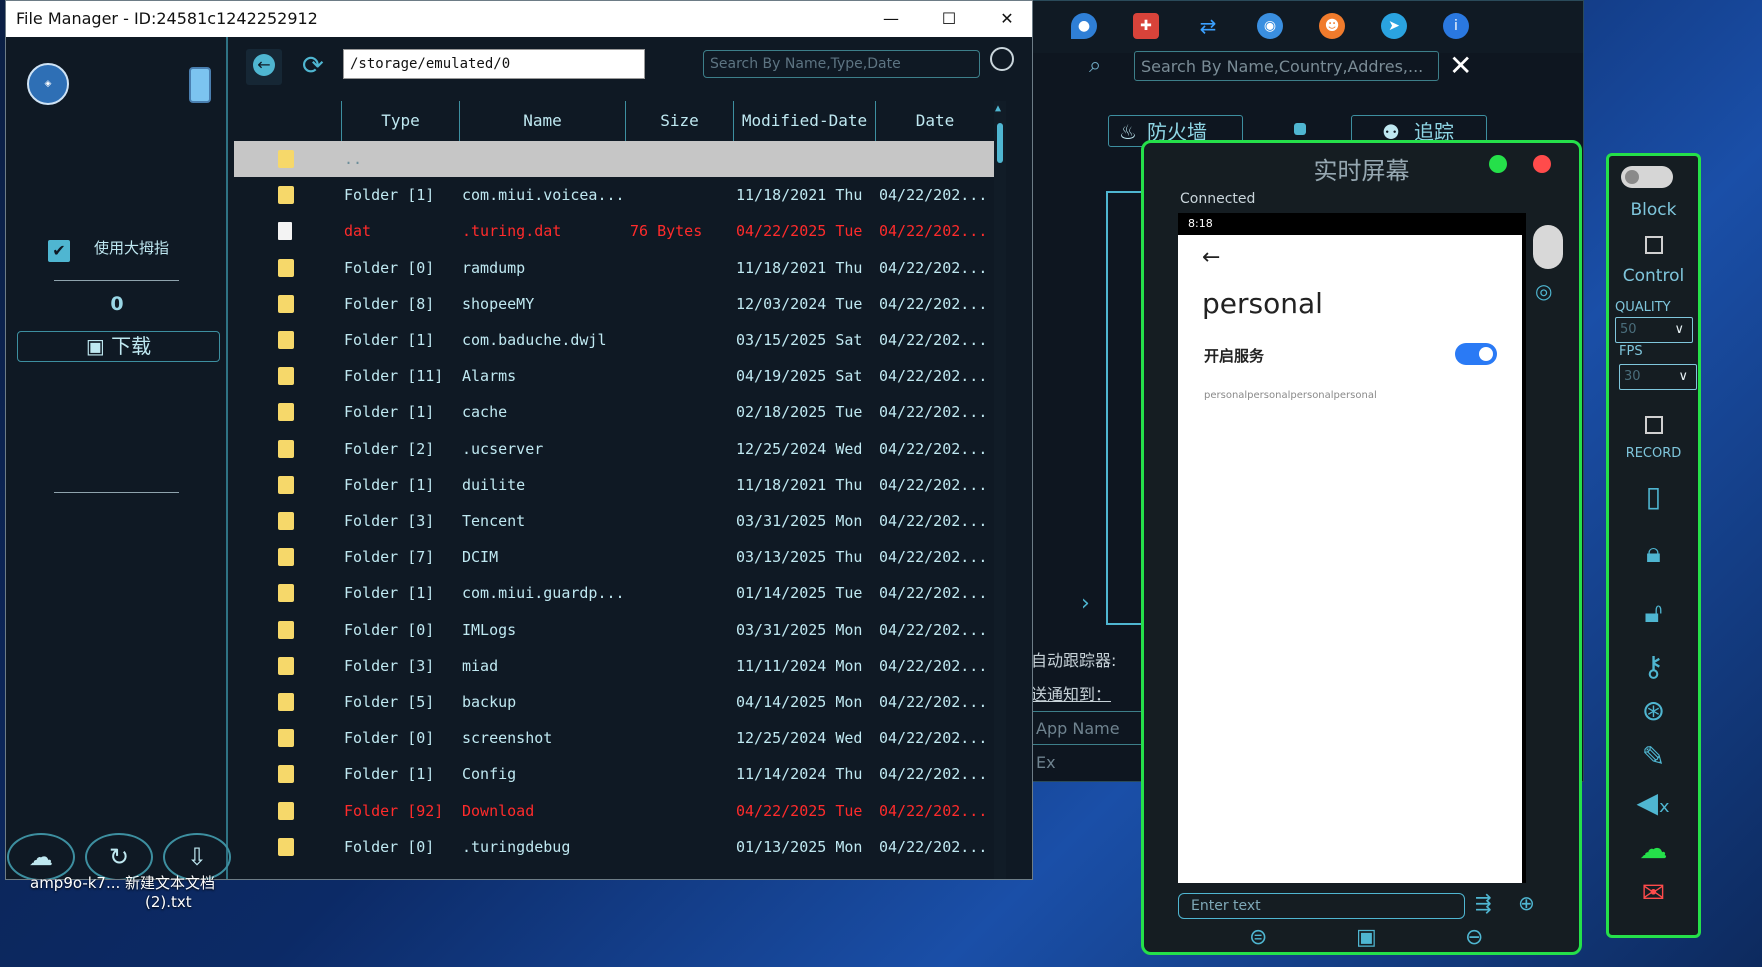 This screenshot has height=967, width=1762. What do you see at coordinates (1483, 903) in the screenshot?
I see `send-icon: ⇶` at bounding box center [1483, 903].